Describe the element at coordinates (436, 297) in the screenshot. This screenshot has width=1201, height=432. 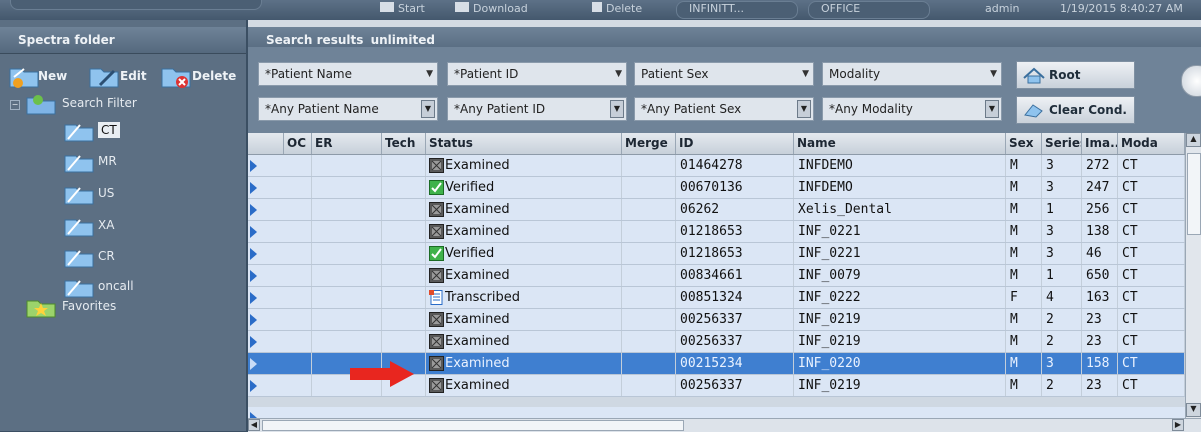
I see `transcribed-icon` at that location.